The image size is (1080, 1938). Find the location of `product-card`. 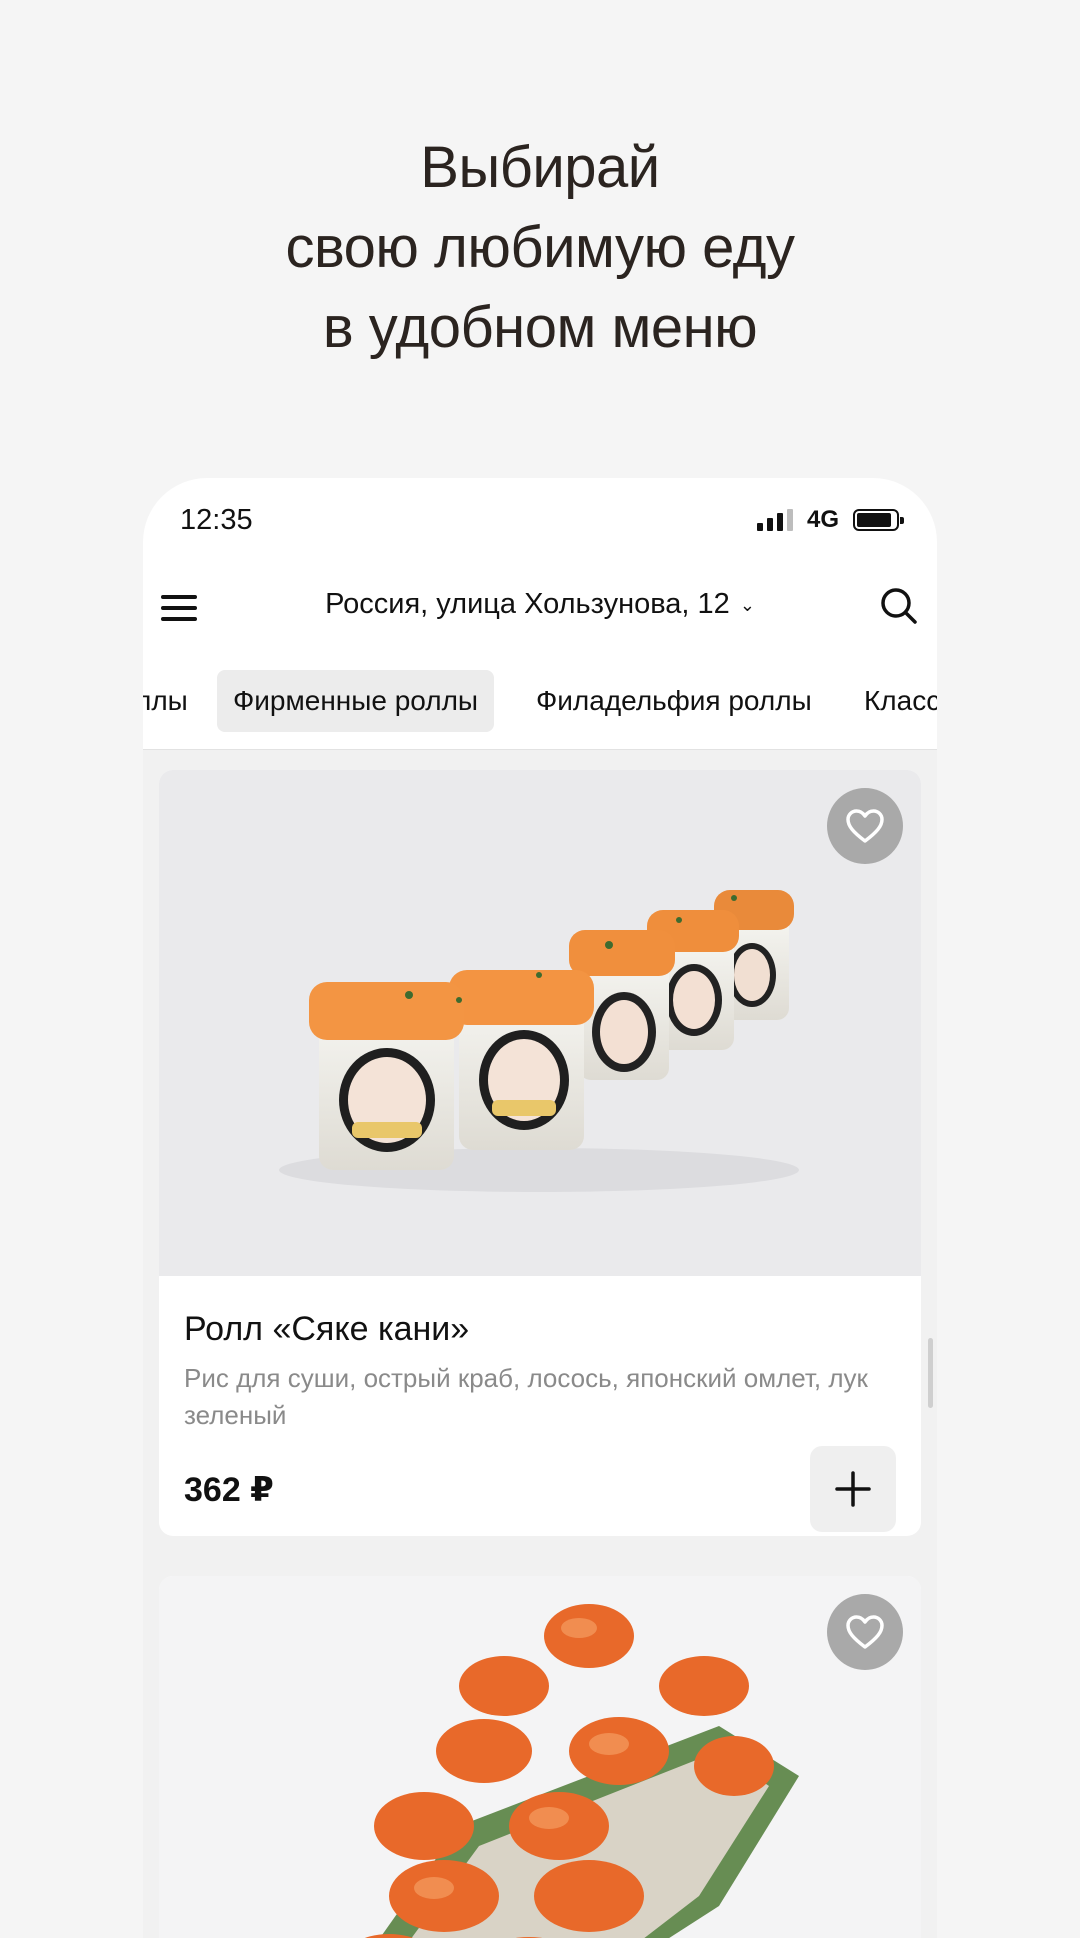

product-card is located at coordinates (540, 1757).